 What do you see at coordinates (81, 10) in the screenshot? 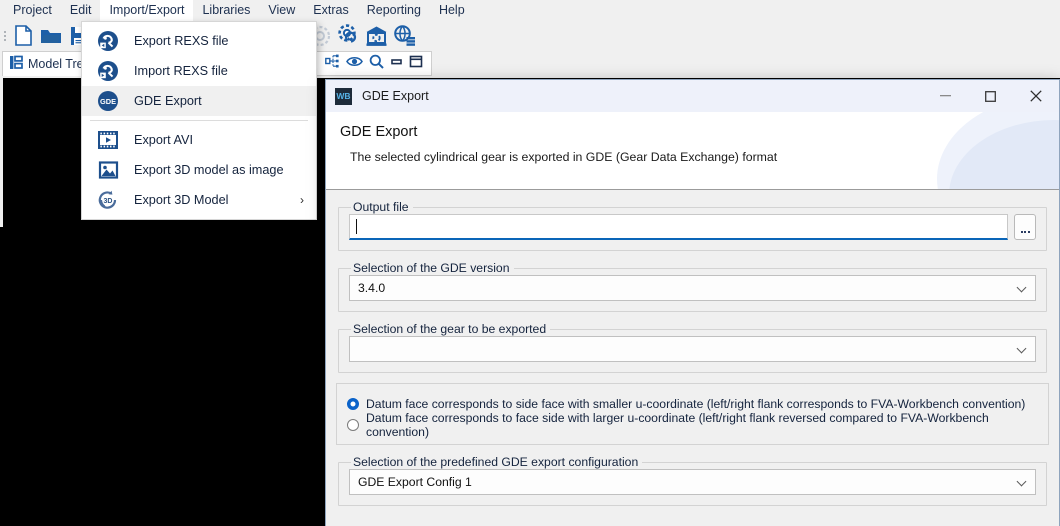
I see `menu-edit: Edit` at bounding box center [81, 10].